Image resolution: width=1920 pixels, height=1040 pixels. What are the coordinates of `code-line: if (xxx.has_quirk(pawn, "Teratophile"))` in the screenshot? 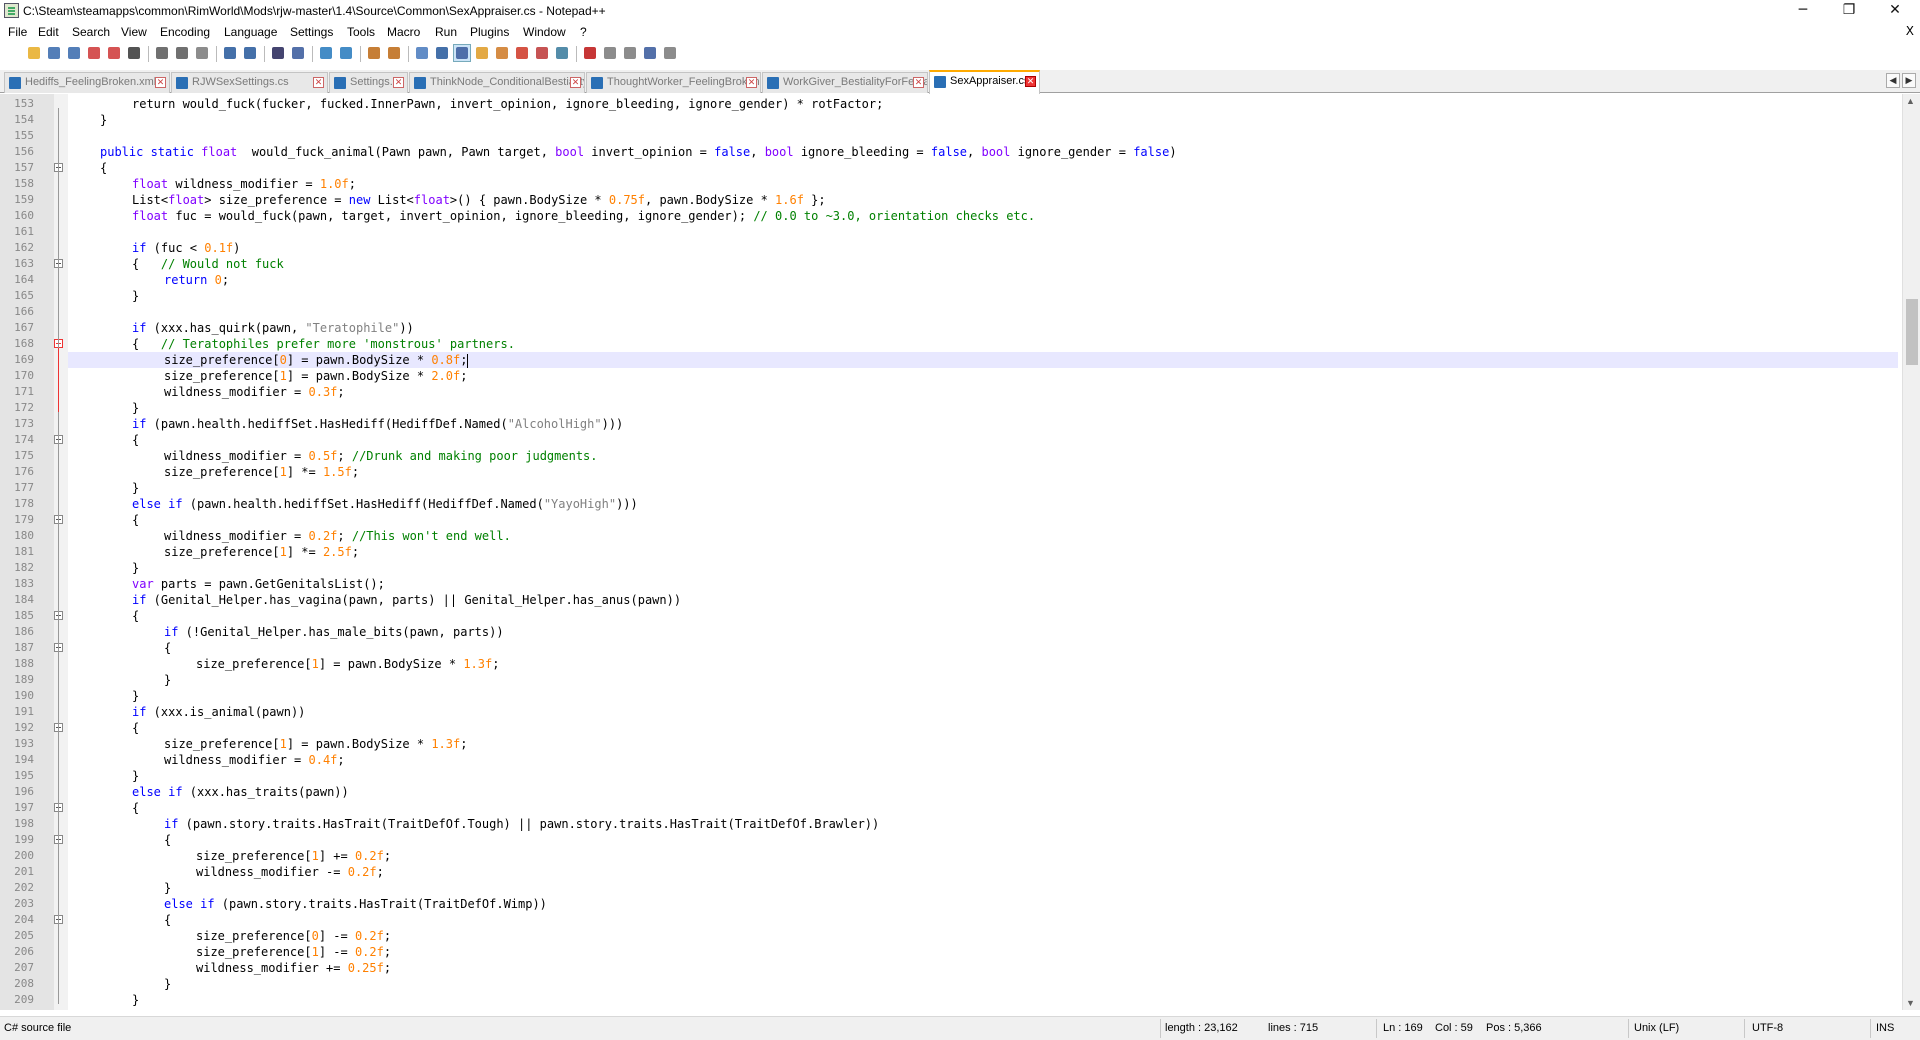 It's located at (983, 328).